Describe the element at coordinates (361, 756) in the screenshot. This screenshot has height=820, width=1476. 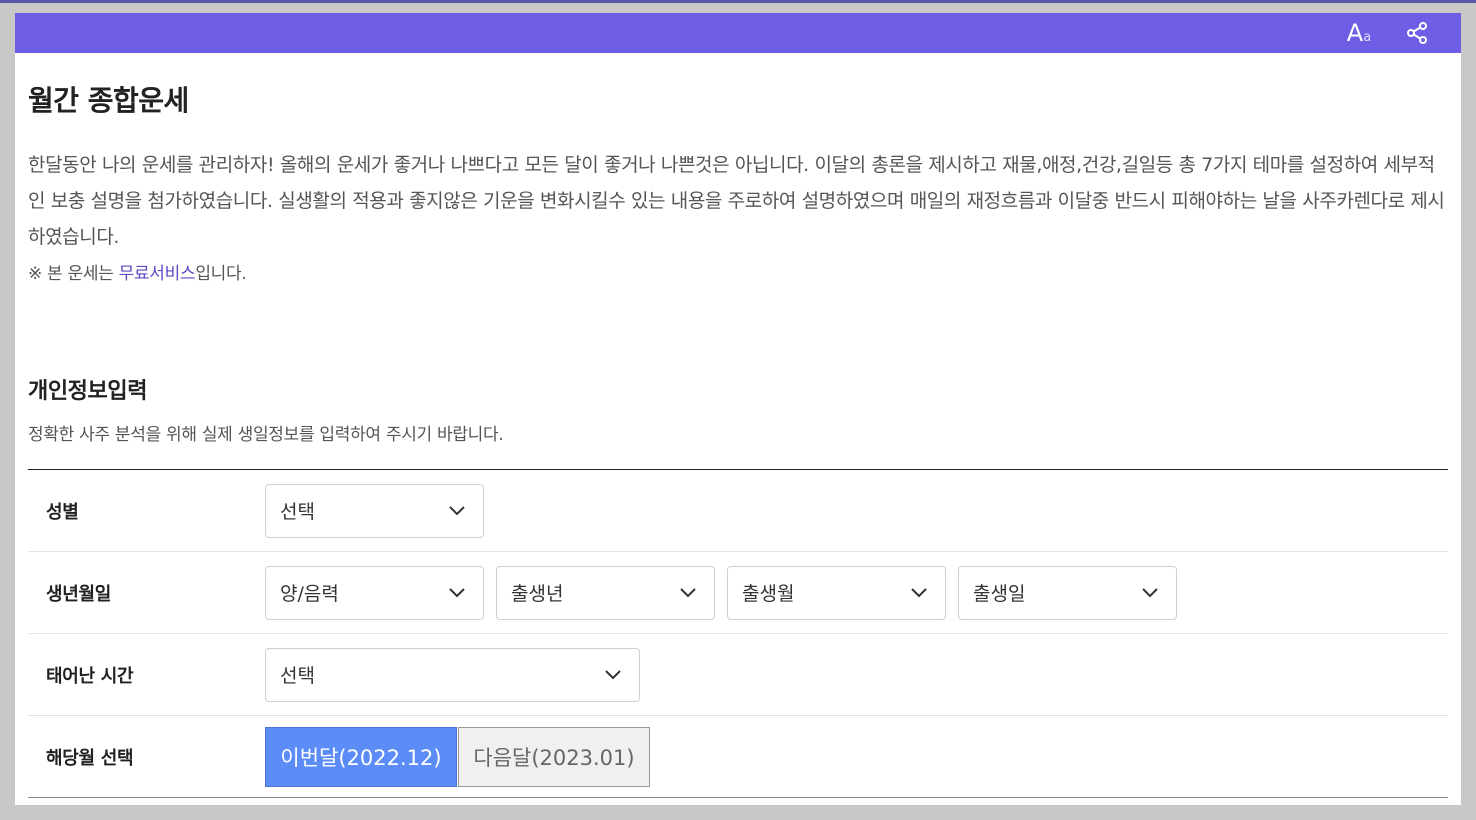
I see `this-month-button: 이번달(2022.12)` at that location.